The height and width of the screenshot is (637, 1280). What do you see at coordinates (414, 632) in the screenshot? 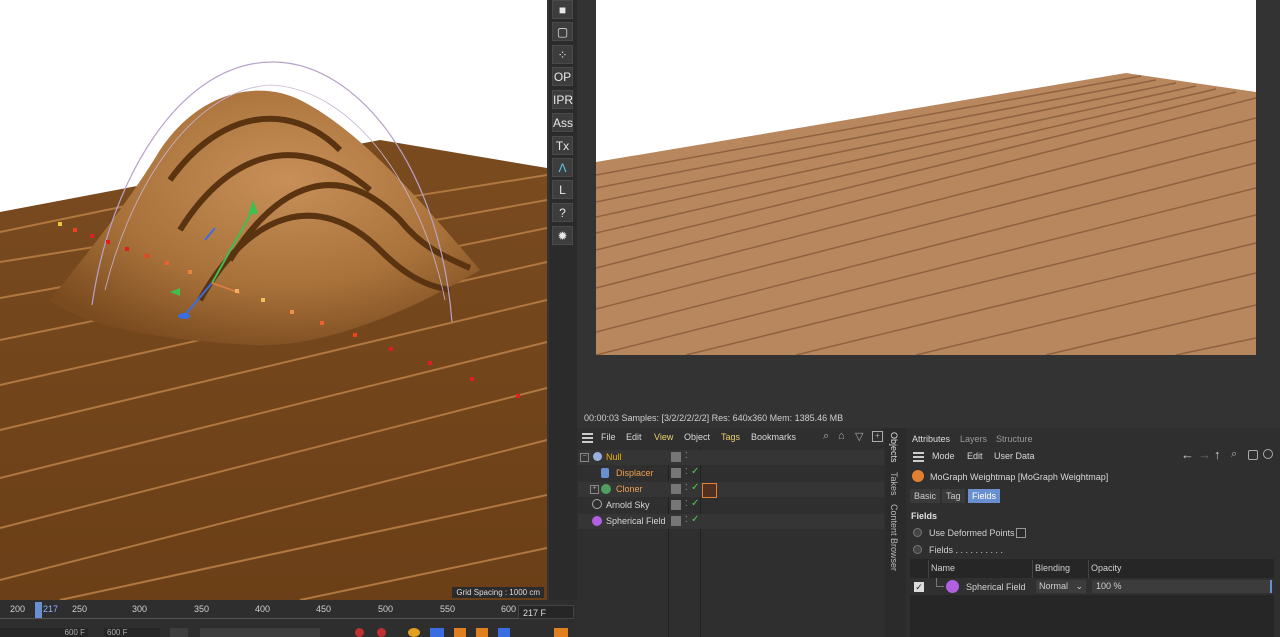
I see `keyframe-icon` at bounding box center [414, 632].